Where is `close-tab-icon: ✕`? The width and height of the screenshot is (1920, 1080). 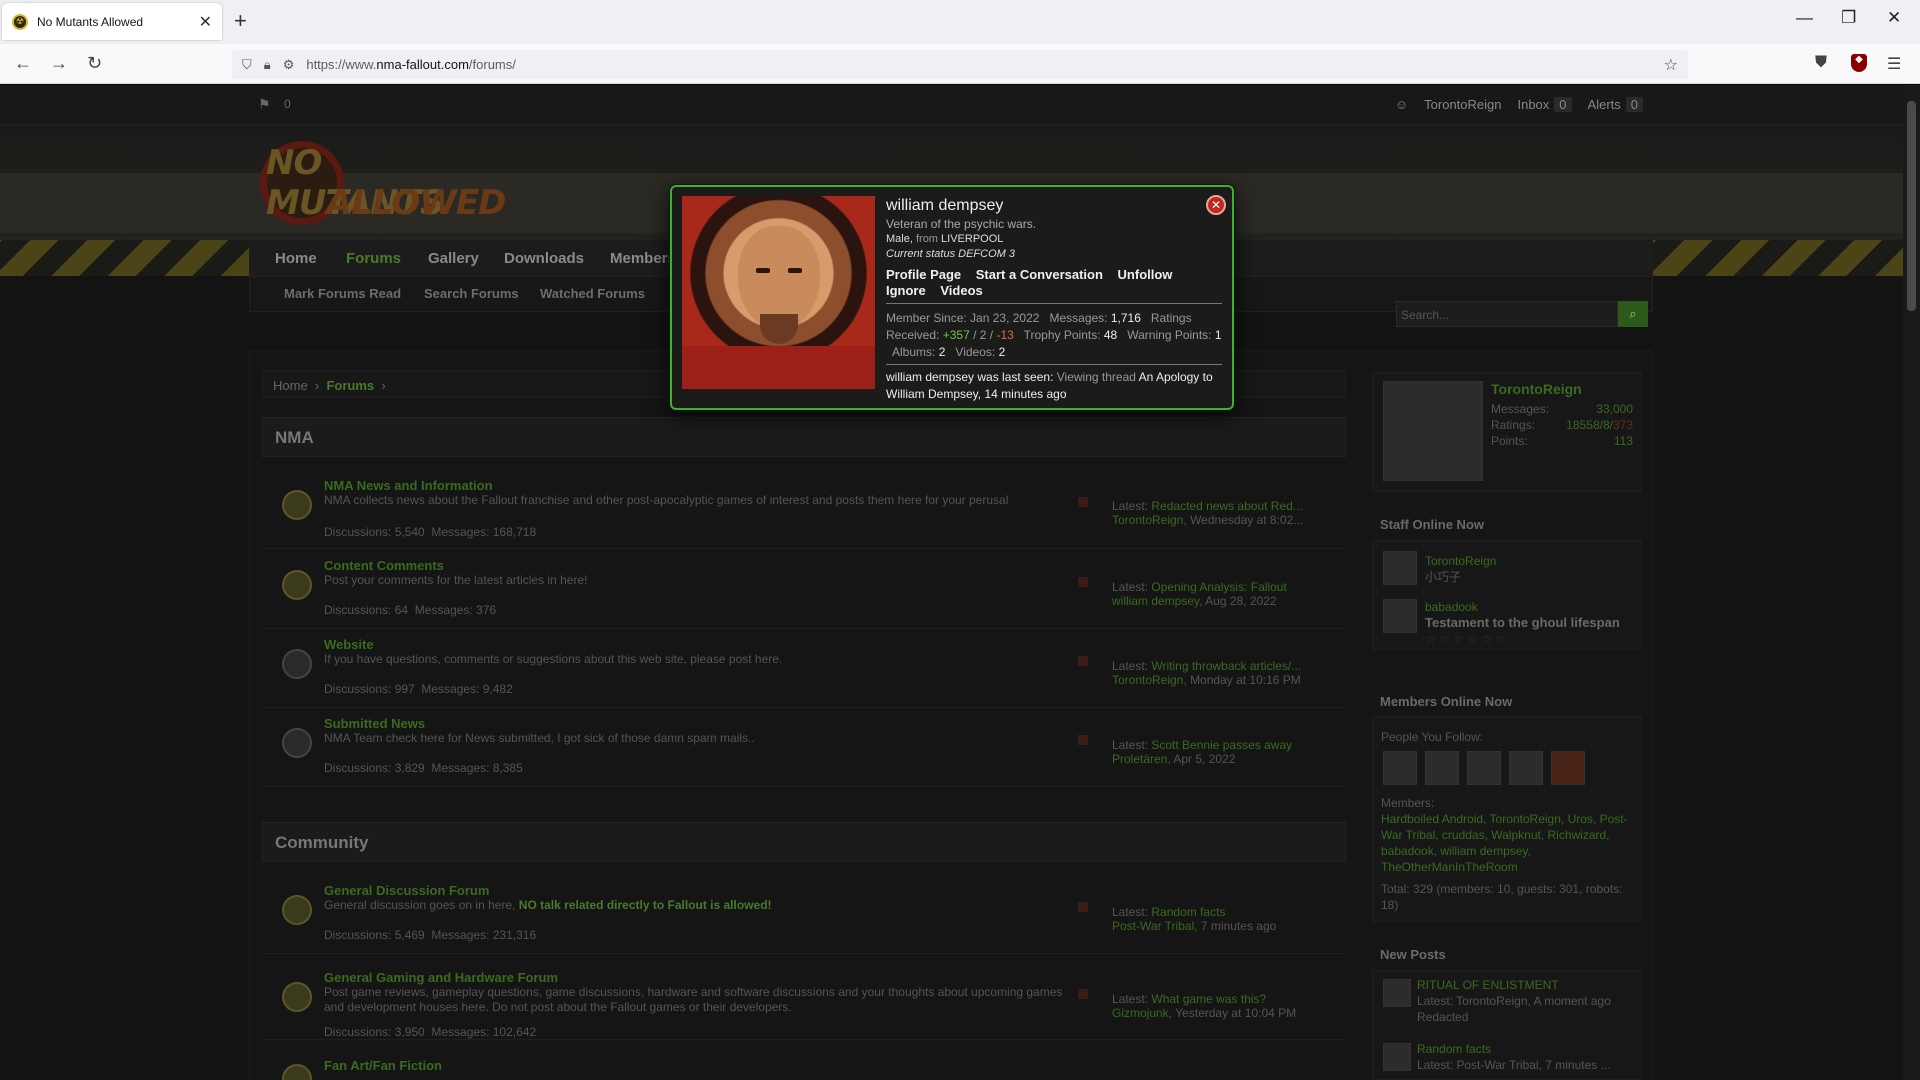
close-tab-icon: ✕ is located at coordinates (205, 22).